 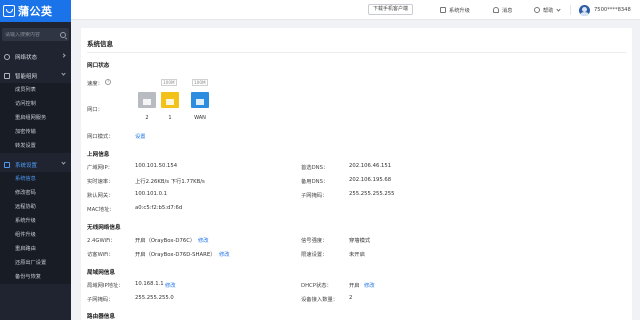 What do you see at coordinates (35, 263) in the screenshot?
I see `sidebar-item-factory-reset: 还原出厂设置` at bounding box center [35, 263].